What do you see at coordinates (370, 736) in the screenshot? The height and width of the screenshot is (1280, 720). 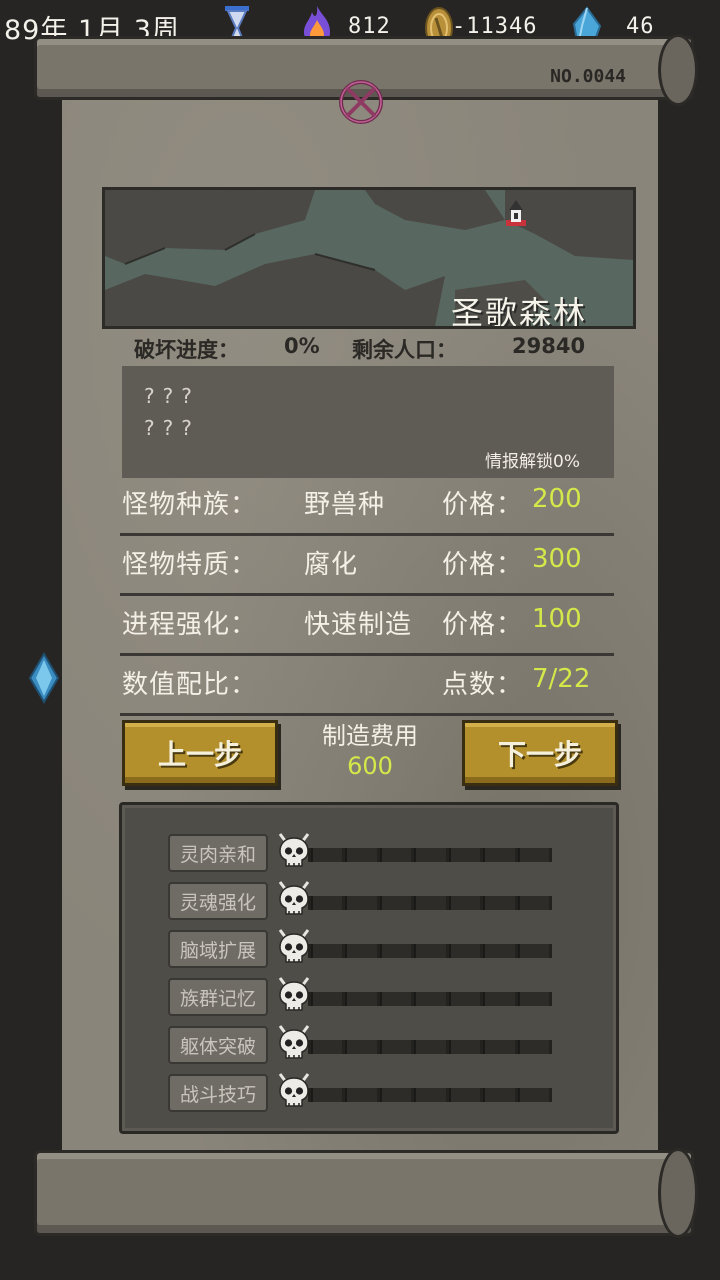 I see `cost-label: 制造费用` at bounding box center [370, 736].